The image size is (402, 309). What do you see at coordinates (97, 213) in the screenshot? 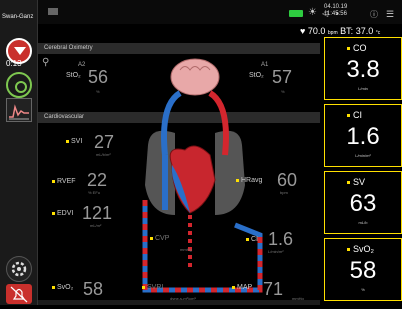
I see `edvi-value: 121` at bounding box center [97, 213].